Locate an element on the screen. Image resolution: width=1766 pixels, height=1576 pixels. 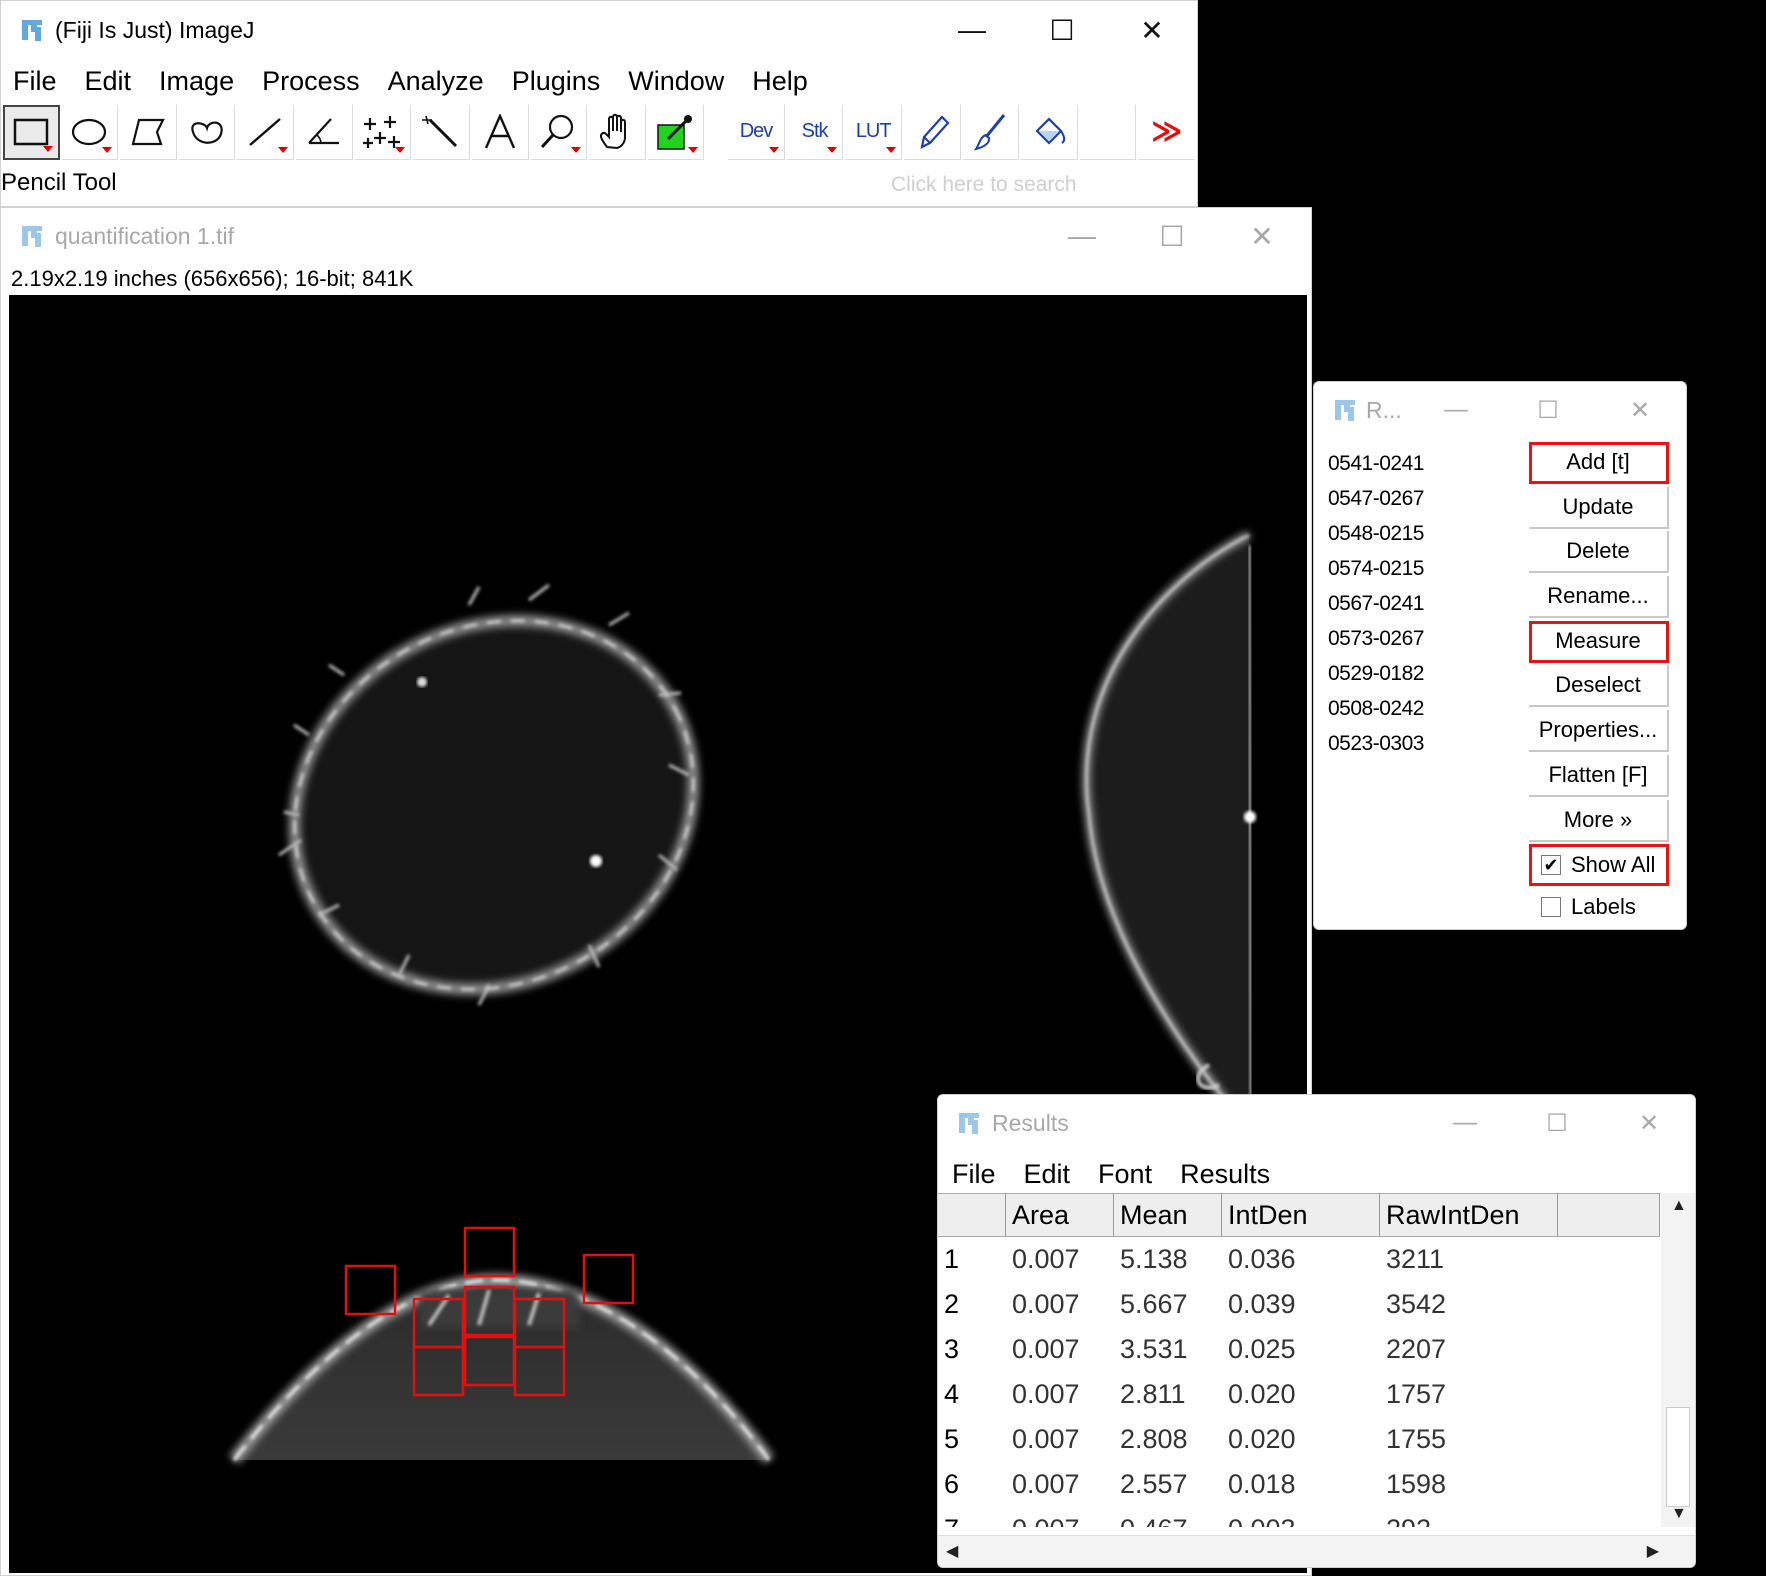
text-tool is located at coordinates (500, 132).